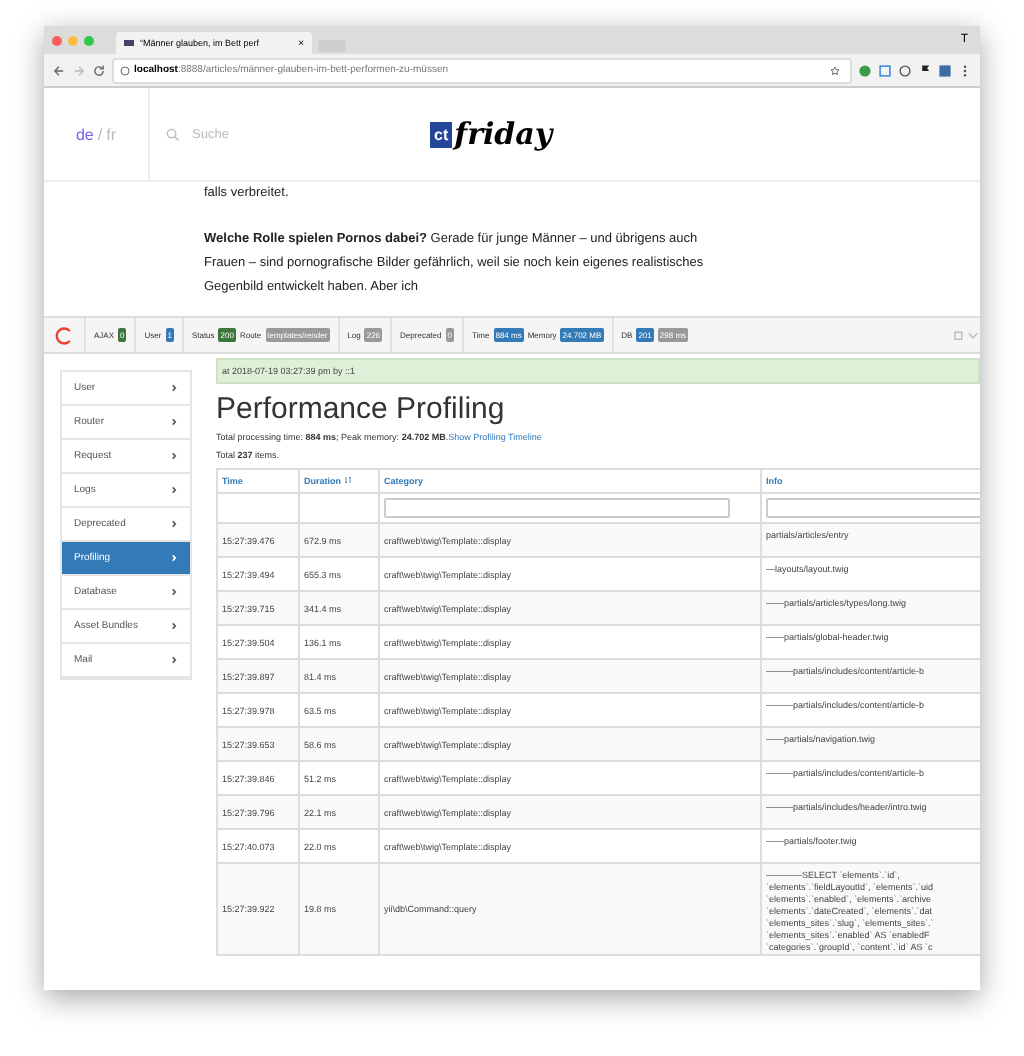 This screenshot has width=1024, height=1056. Describe the element at coordinates (945, 70) in the screenshot. I see `extension-icon` at that location.